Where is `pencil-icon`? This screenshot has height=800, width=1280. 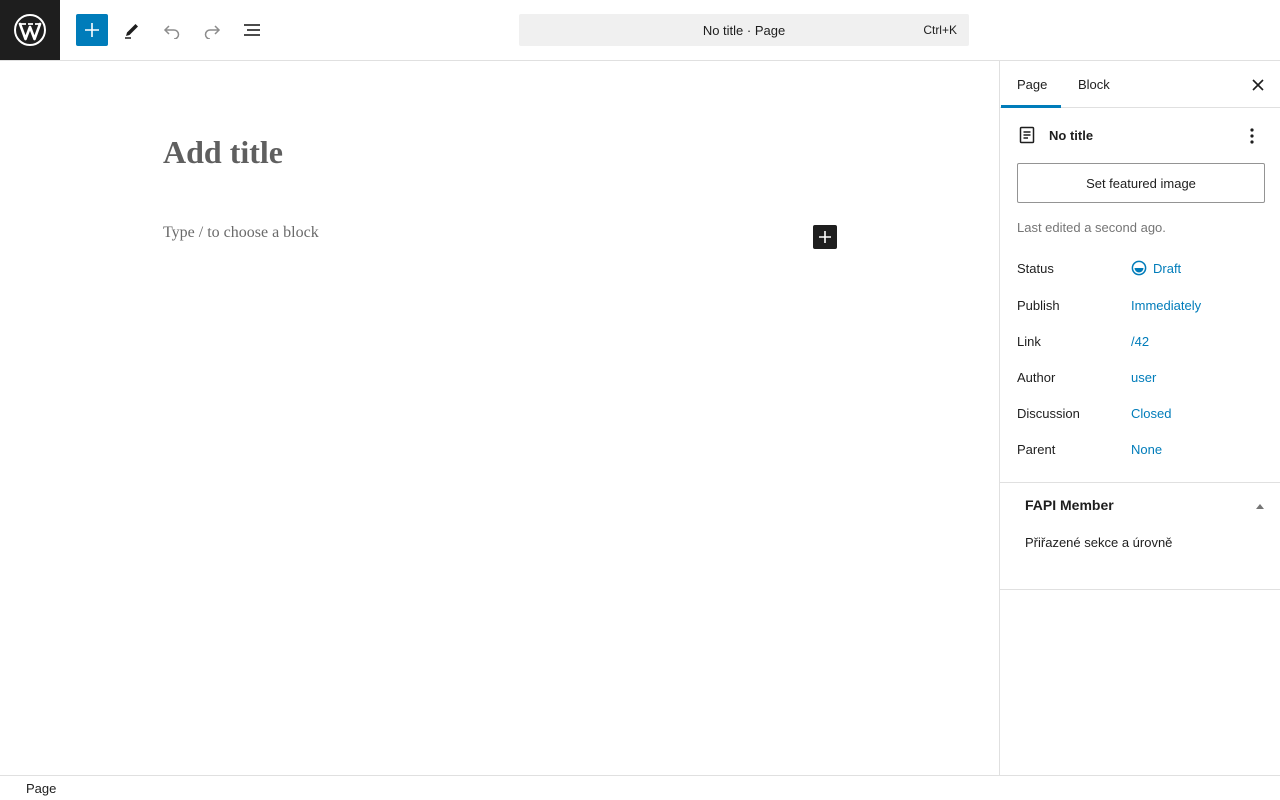 pencil-icon is located at coordinates (131, 31).